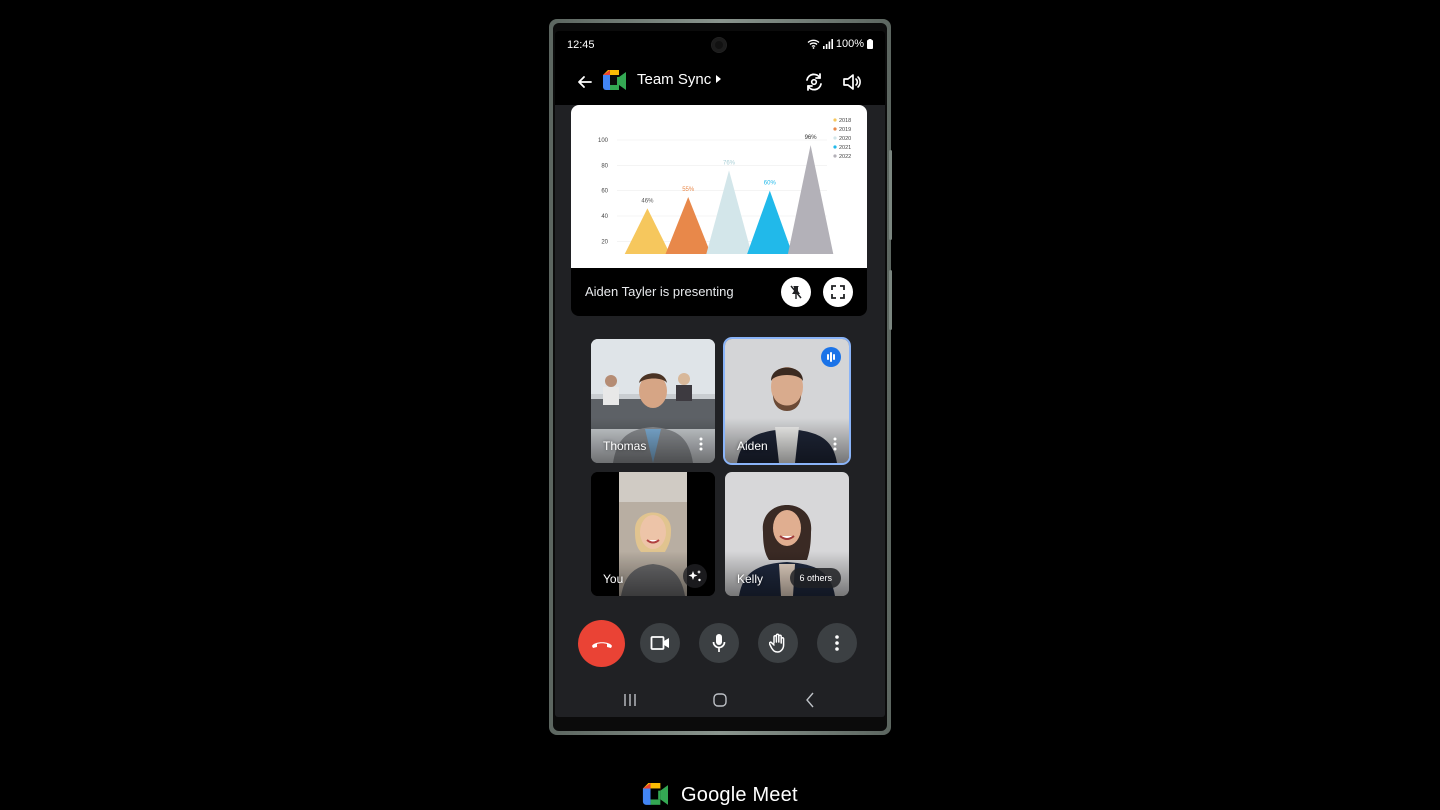 This screenshot has width=1440, height=810. Describe the element at coordinates (810, 199) in the screenshot. I see `bar-2022` at that location.